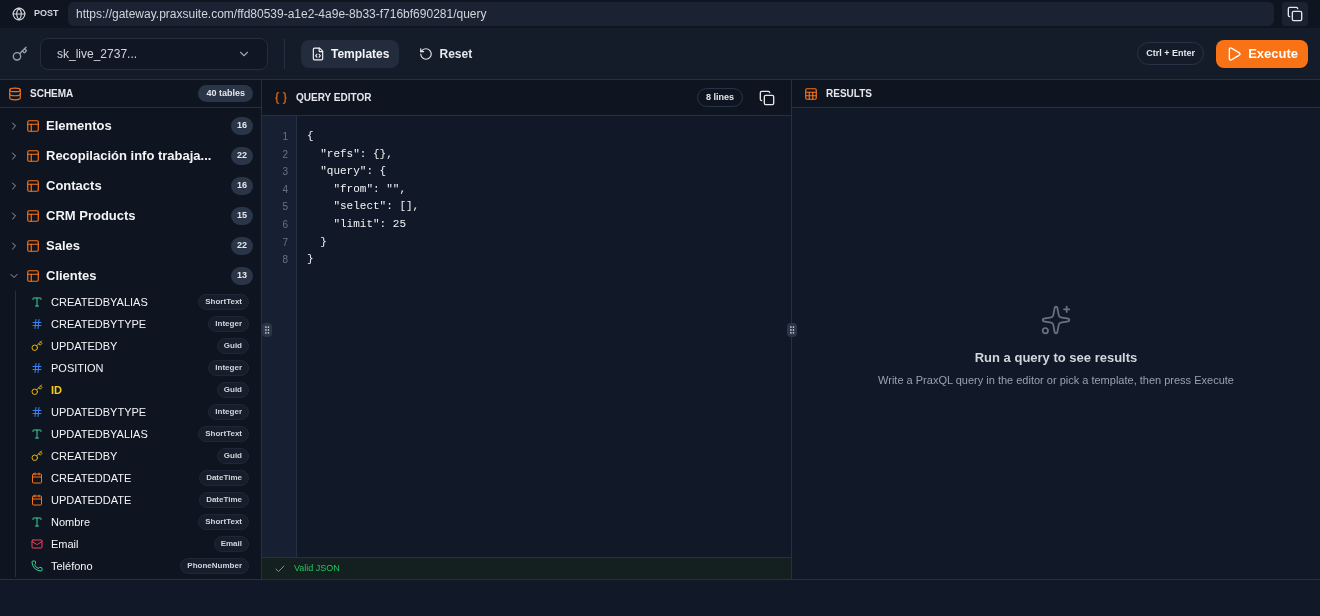  I want to click on sparkle-icon, so click(1056, 320).